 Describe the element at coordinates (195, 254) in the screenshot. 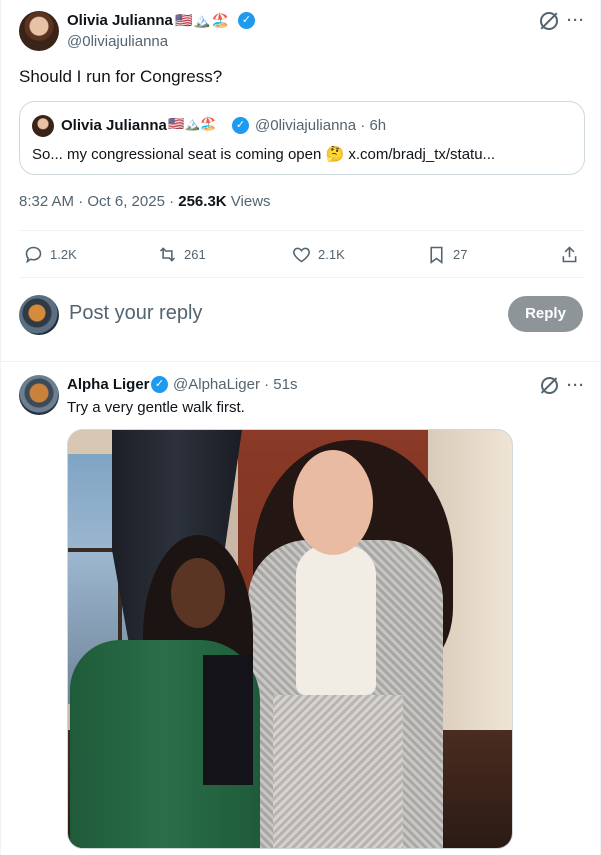

I see `repost-count: 261` at that location.